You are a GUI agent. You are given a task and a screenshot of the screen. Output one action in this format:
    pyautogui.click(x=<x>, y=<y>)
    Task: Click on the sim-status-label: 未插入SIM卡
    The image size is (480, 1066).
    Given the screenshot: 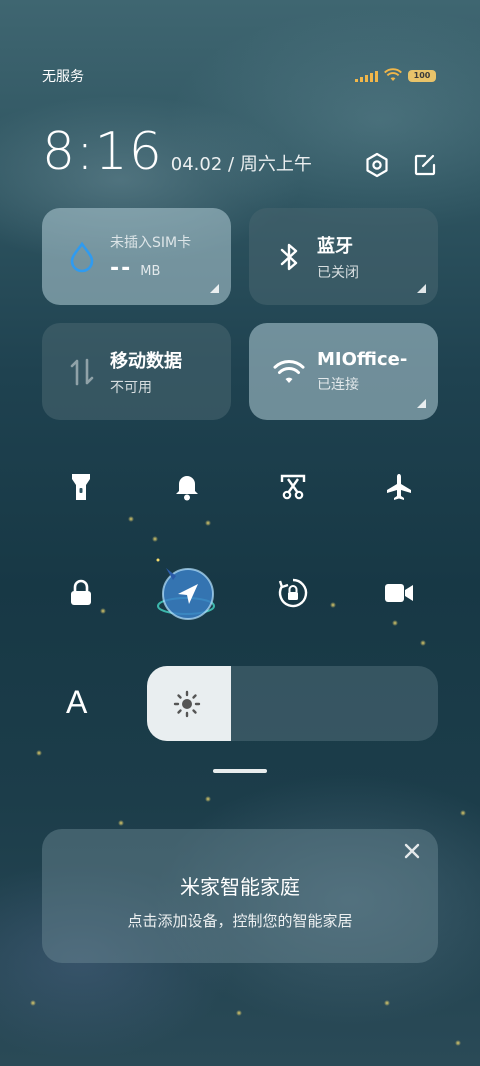 What is the action you would take?
    pyautogui.click(x=151, y=243)
    